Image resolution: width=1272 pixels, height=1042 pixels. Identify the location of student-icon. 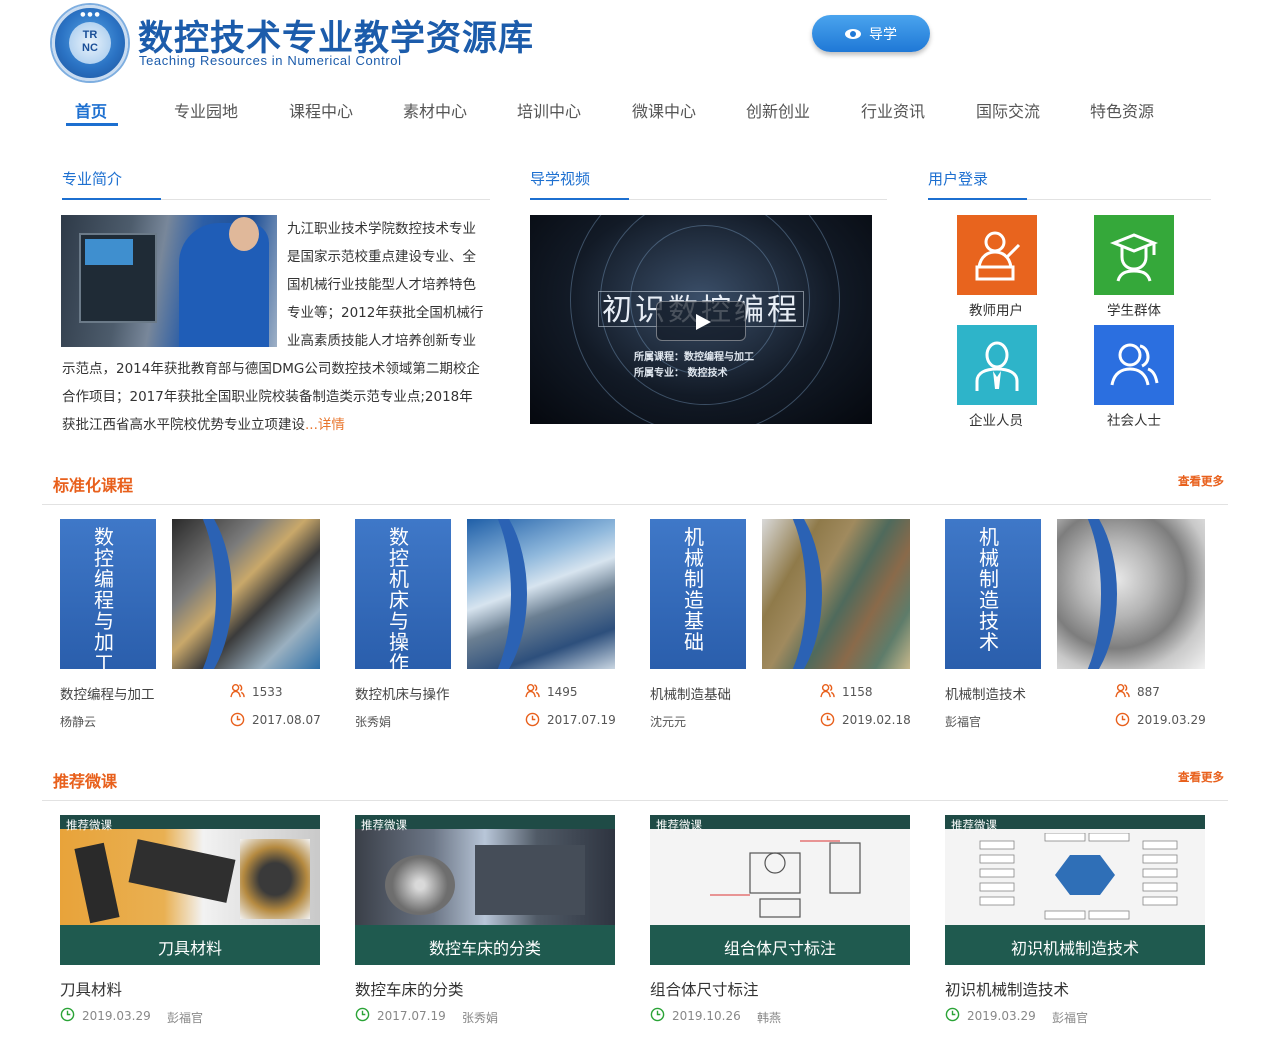
(1134, 257).